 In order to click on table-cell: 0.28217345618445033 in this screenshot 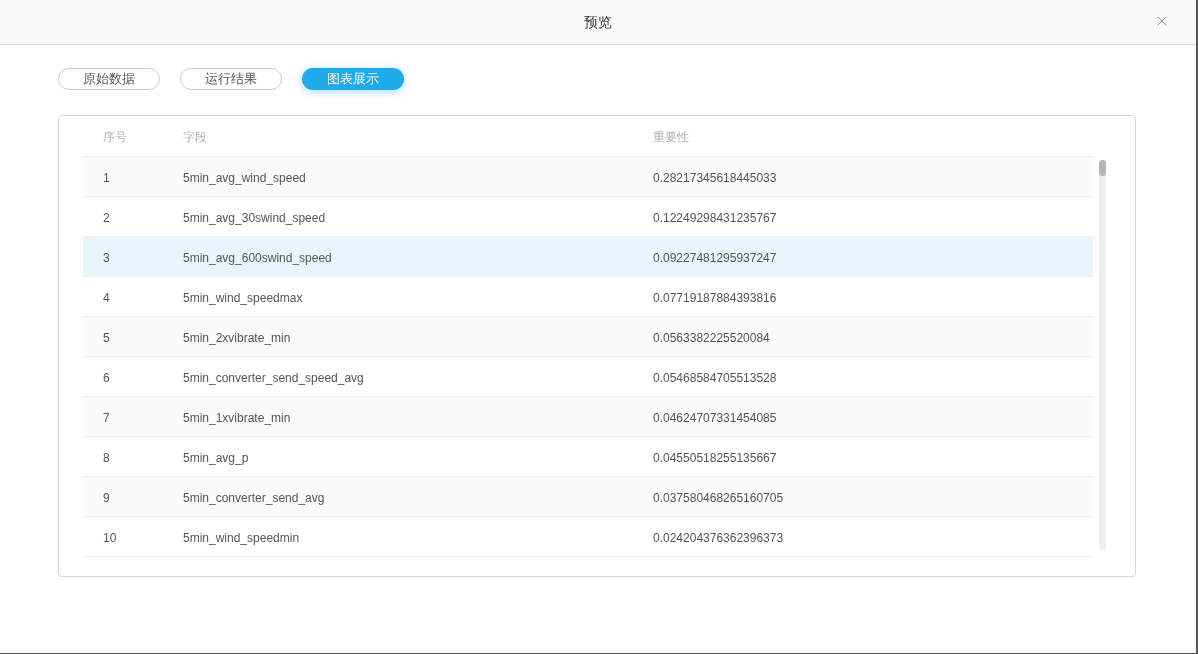, I will do `click(715, 177)`.